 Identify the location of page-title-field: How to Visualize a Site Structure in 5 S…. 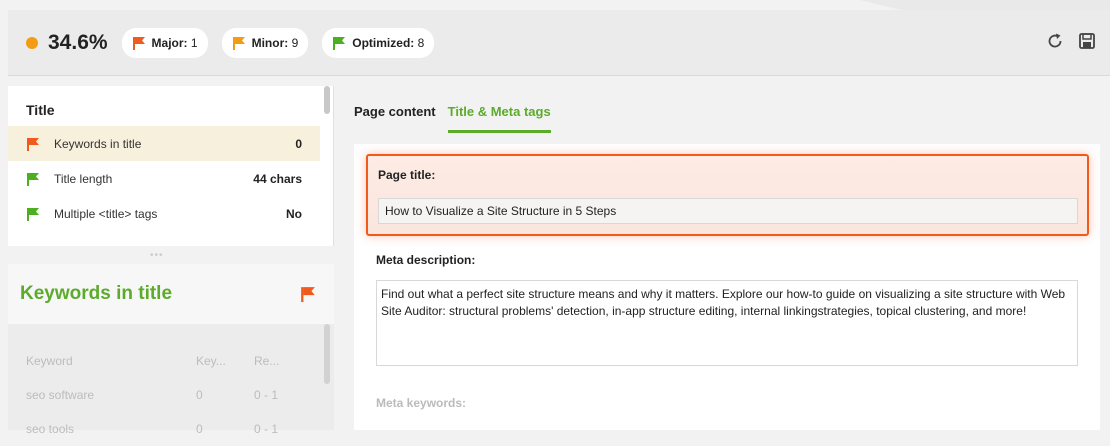
(728, 211).